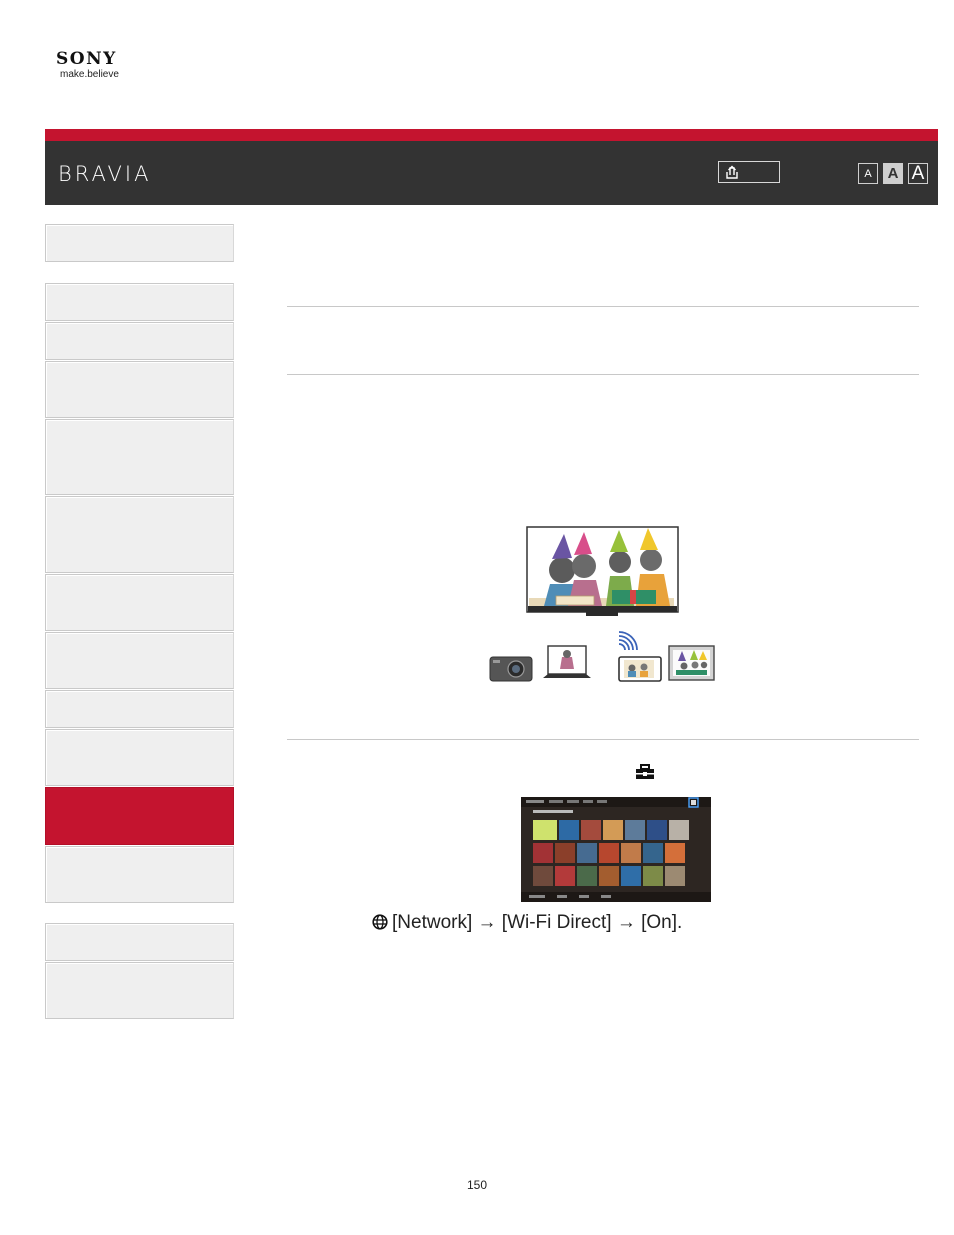  Describe the element at coordinates (139, 816) in the screenshot. I see `sidebar-item-11-active` at that location.